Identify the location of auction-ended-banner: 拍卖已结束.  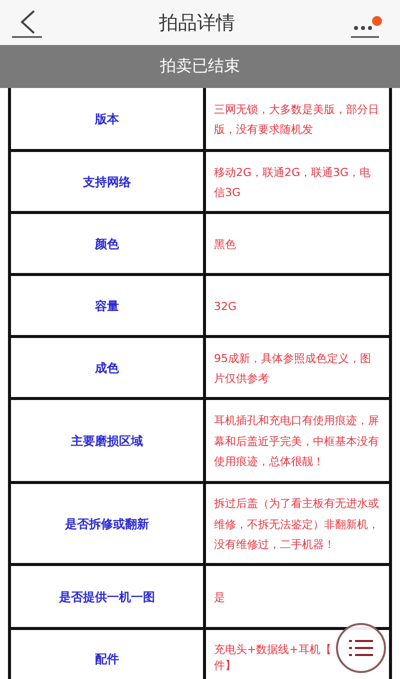
(200, 66).